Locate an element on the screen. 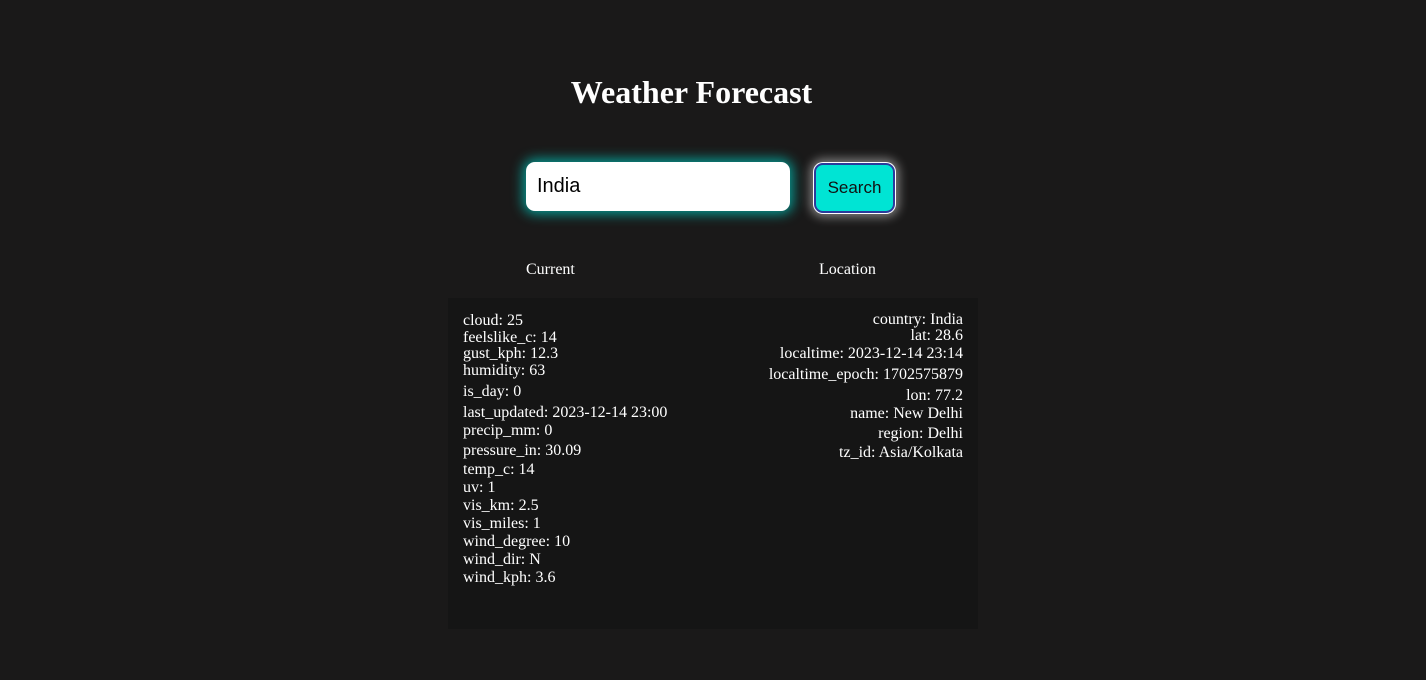  search-input is located at coordinates (658, 186).